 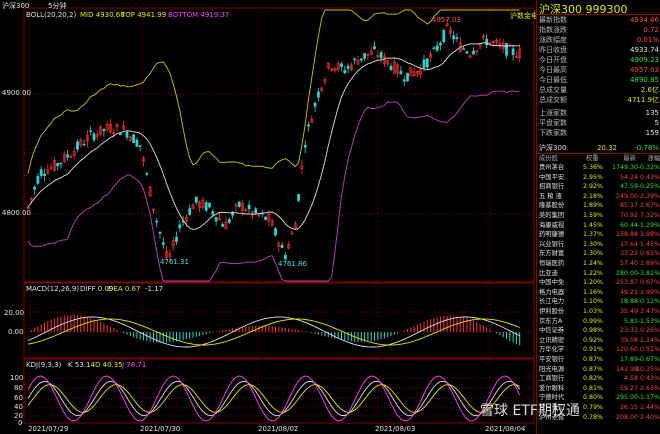 I want to click on constituent-row: 中国平安 2.95% 54.24 0.43%, so click(x=599, y=178).